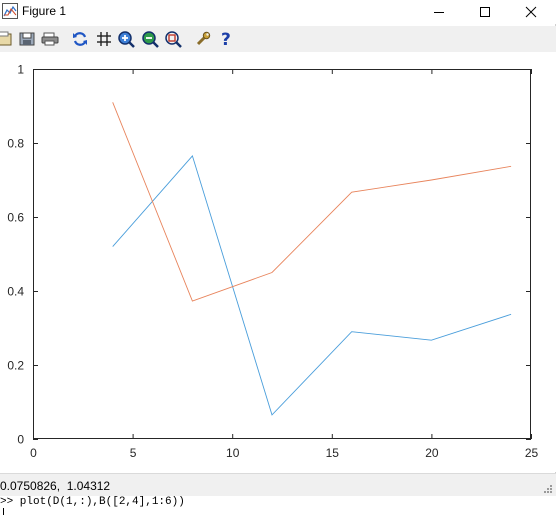  I want to click on zoom-box-button, so click(173, 39).